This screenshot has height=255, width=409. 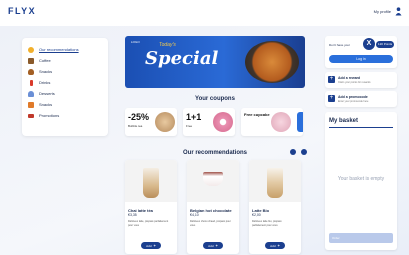 I want to click on coupon-value: 1+1, so click(x=194, y=117).